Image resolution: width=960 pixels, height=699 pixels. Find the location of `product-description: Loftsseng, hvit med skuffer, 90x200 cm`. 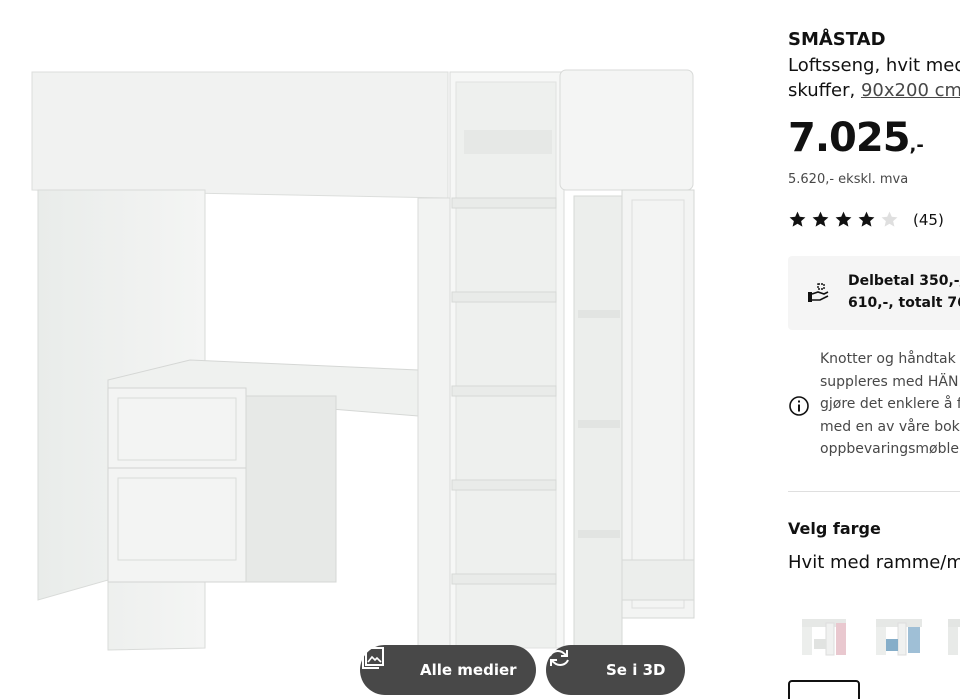

product-description: Loftsseng, hvit med skuffer, 90x200 cm is located at coordinates (874, 78).